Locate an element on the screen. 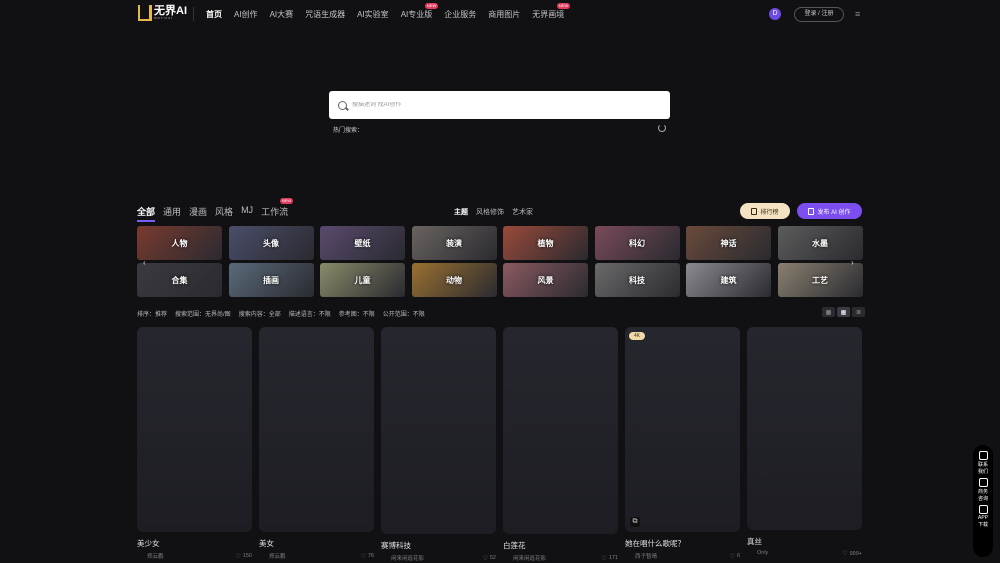 This screenshot has height=563, width=1000. refresh-icon is located at coordinates (662, 128).